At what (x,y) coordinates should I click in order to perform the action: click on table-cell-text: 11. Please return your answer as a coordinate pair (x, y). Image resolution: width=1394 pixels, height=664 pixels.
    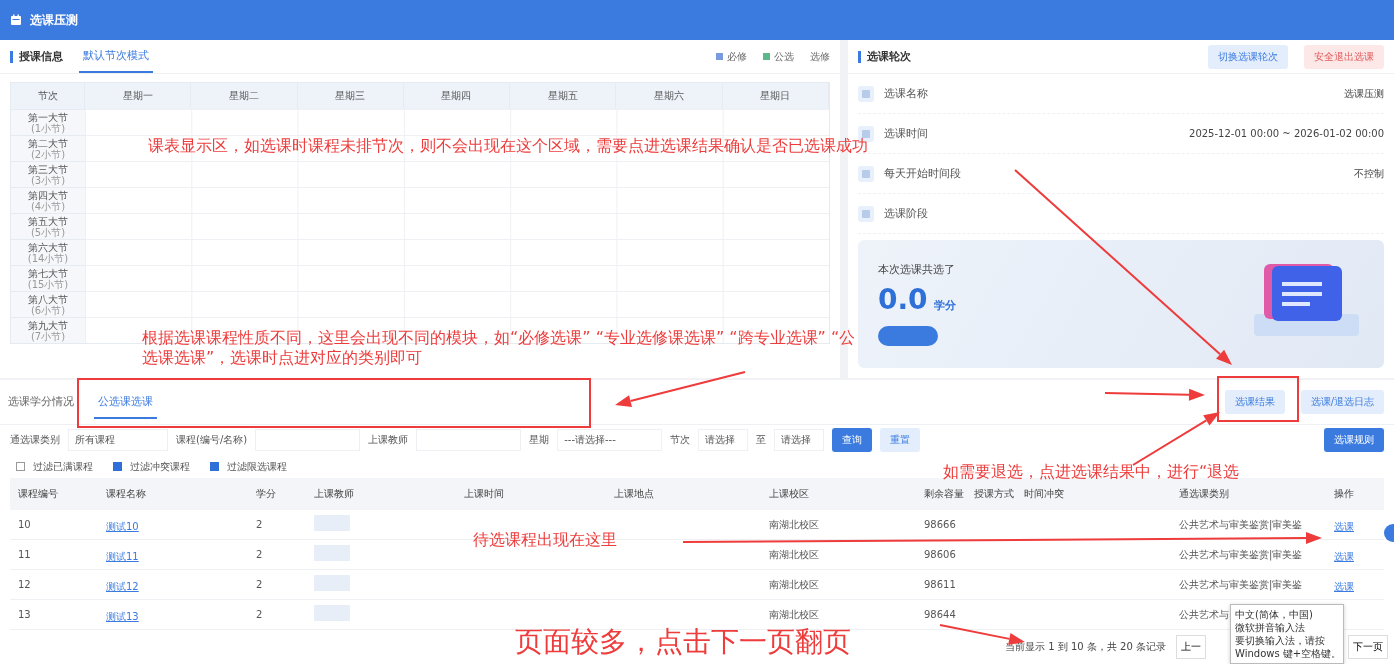
    Looking at the image, I should click on (24, 554).